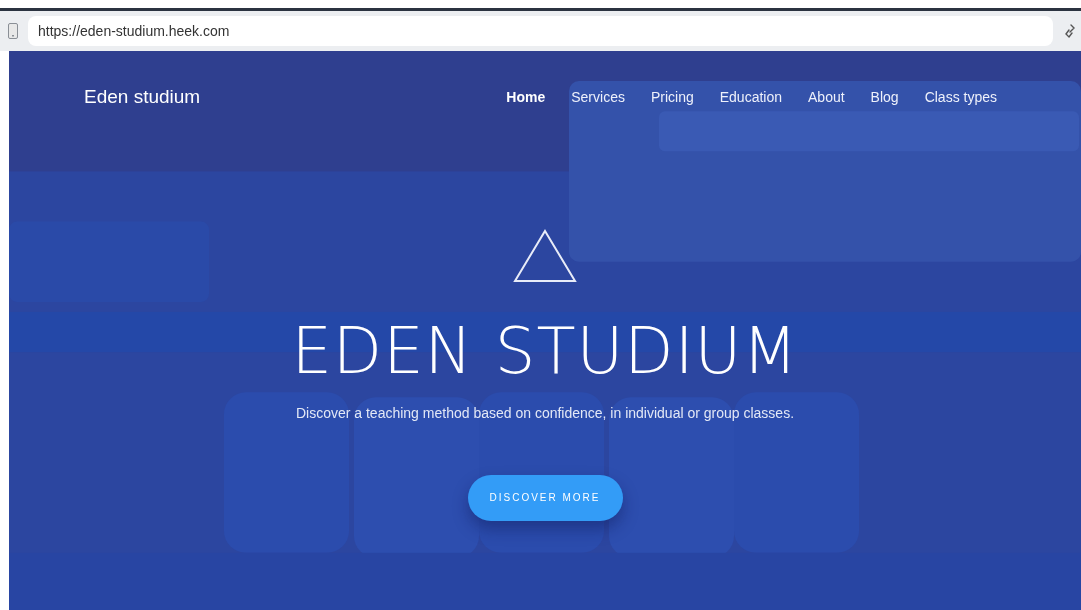 The width and height of the screenshot is (1081, 610). Describe the element at coordinates (545, 255) in the screenshot. I see `triangle-icon` at that location.